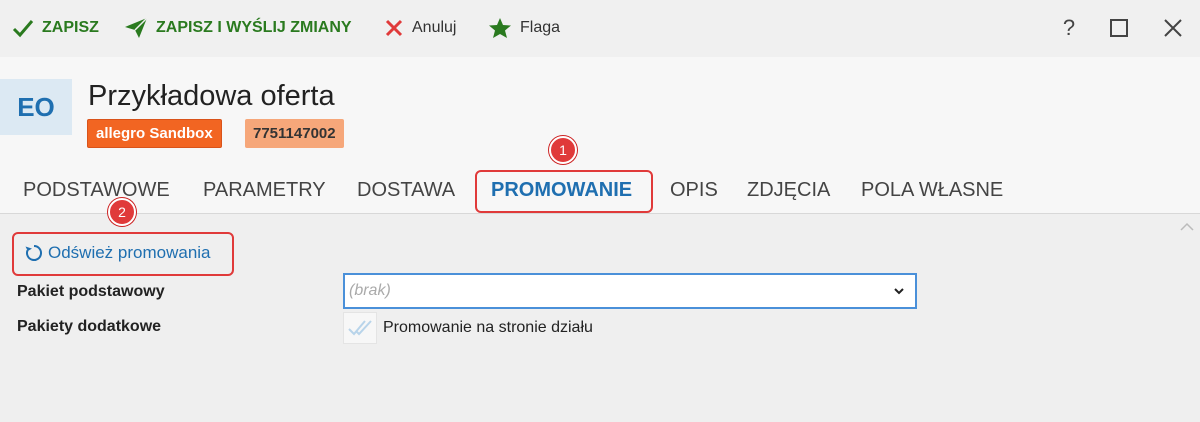 This screenshot has height=422, width=1200. What do you see at coordinates (899, 291) in the screenshot?
I see `chevron-down-icon` at bounding box center [899, 291].